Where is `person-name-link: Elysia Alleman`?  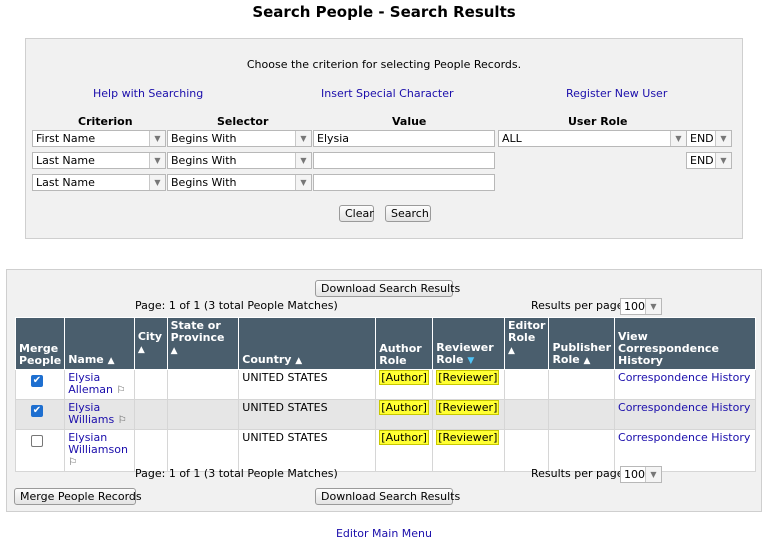
person-name-link: Elysia Alleman is located at coordinates (90, 383).